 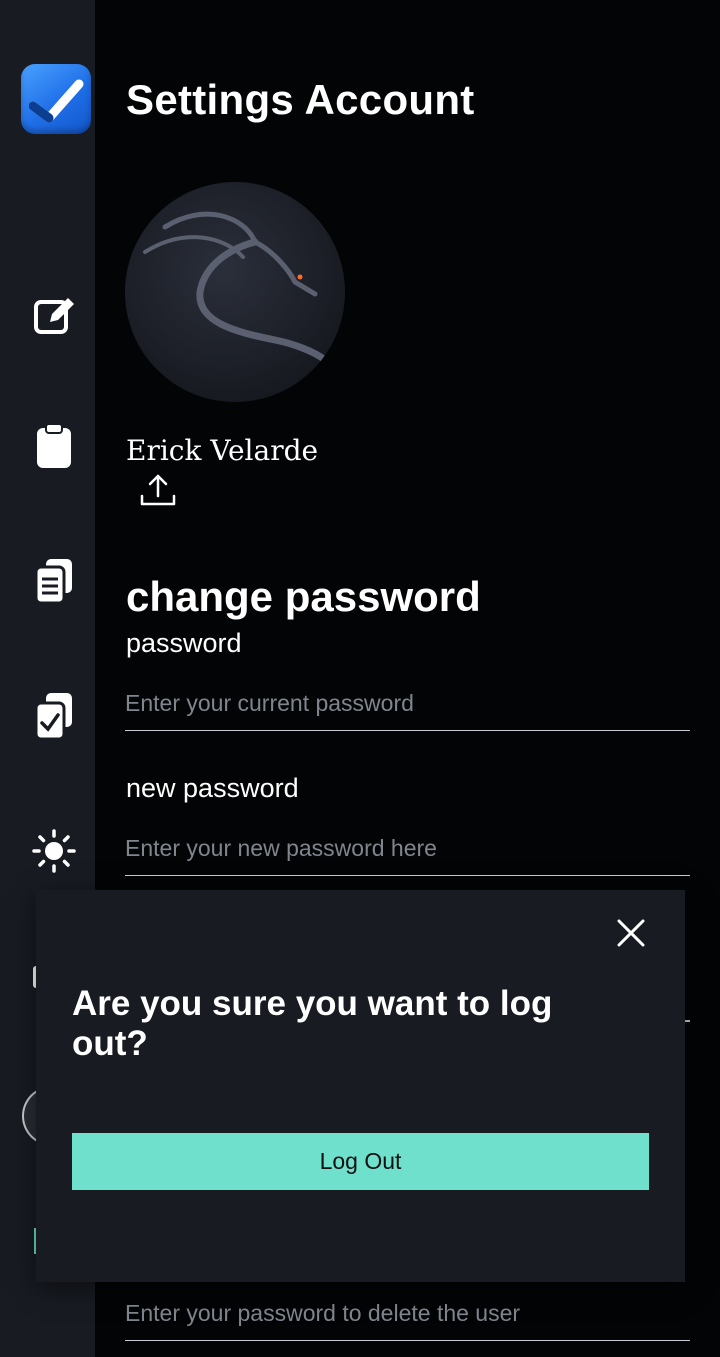 I want to click on current-password-label: password, so click(x=184, y=643).